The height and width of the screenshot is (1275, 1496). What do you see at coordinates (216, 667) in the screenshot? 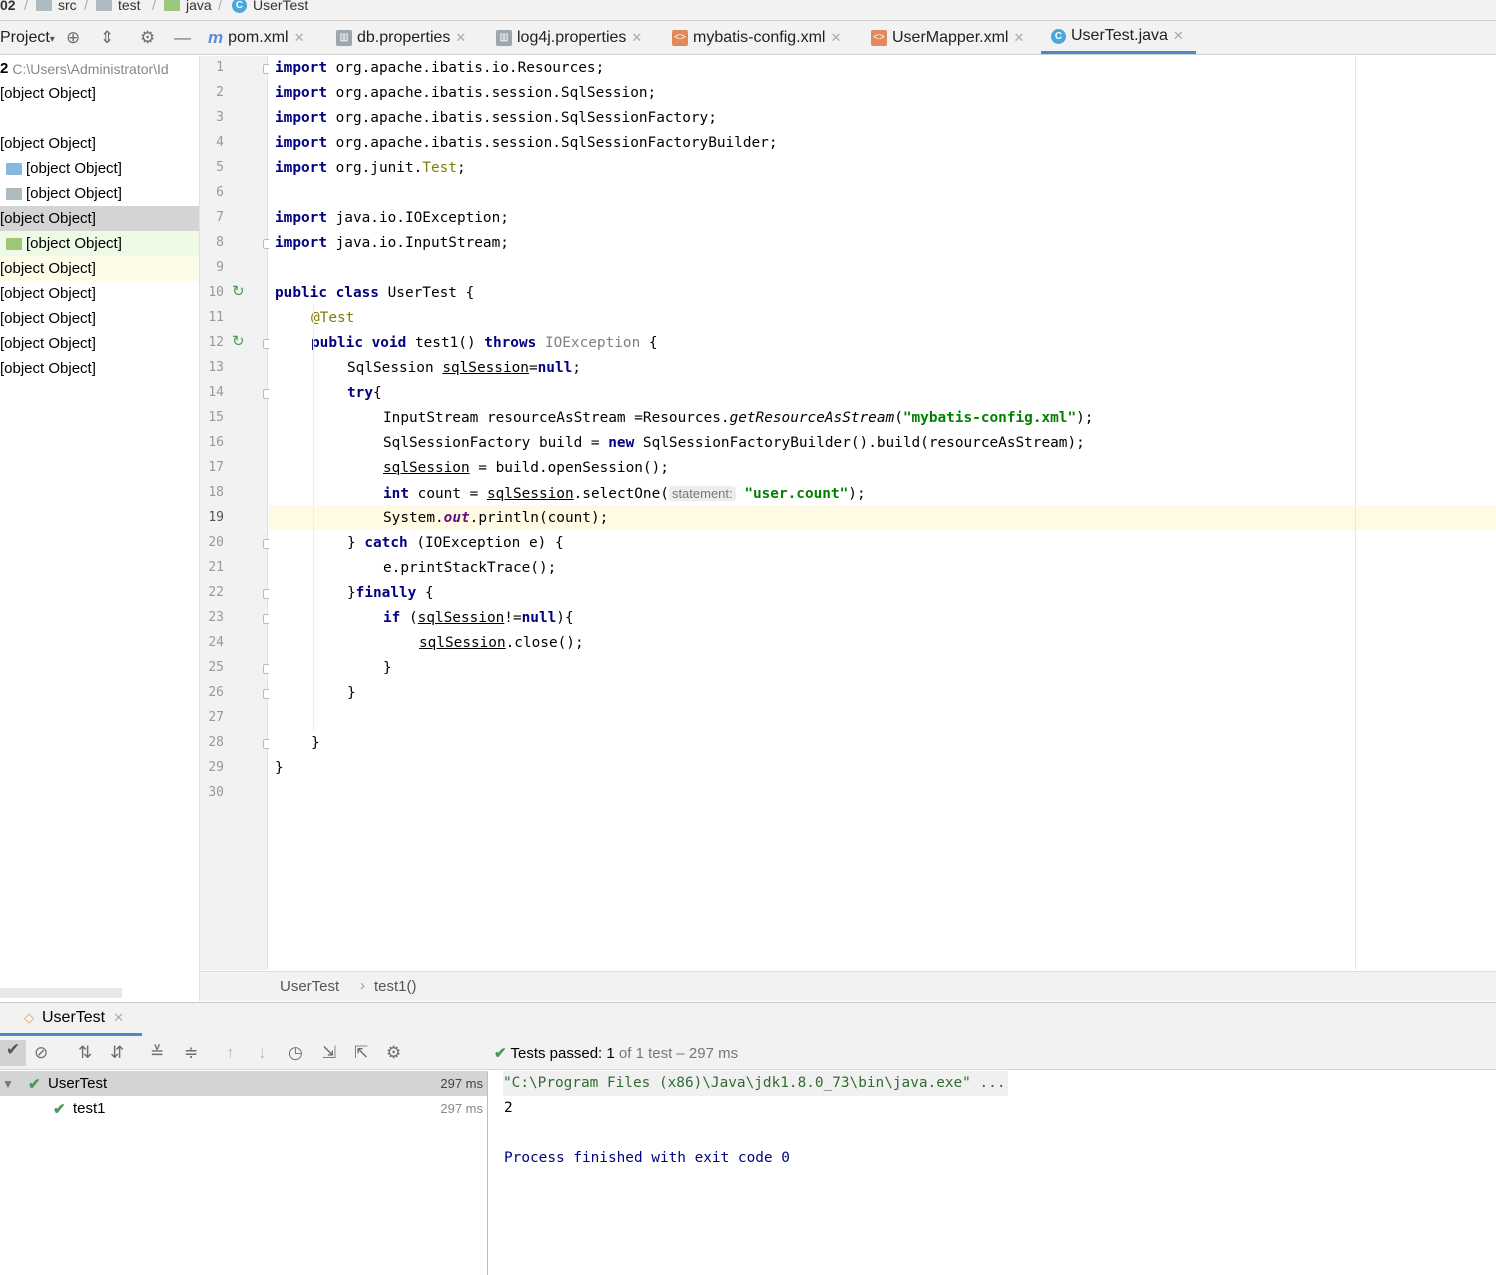
I see `line-number: 25` at bounding box center [216, 667].